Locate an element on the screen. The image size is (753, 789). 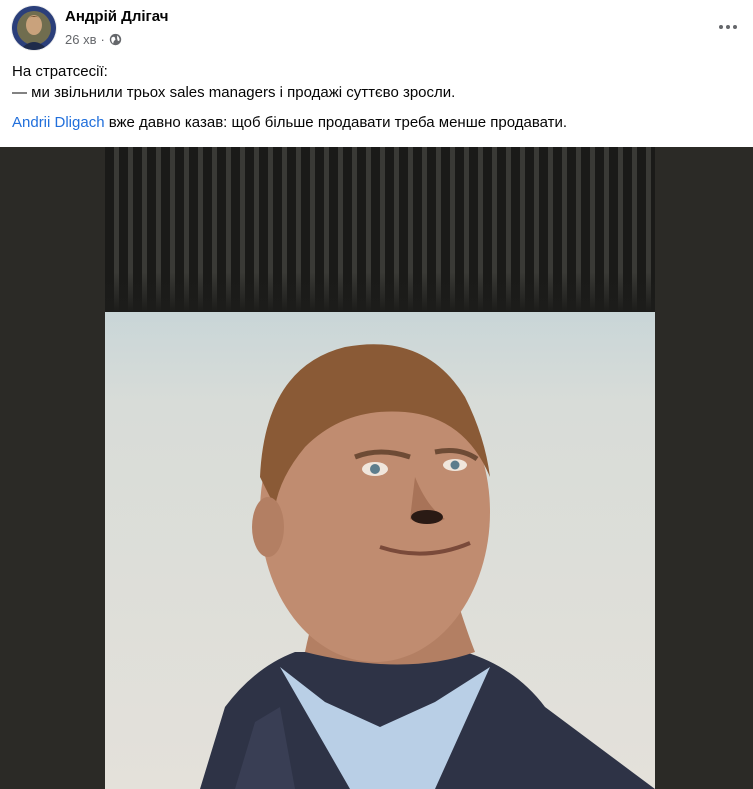
more-horizontal-icon is located at coordinates (721, 27).